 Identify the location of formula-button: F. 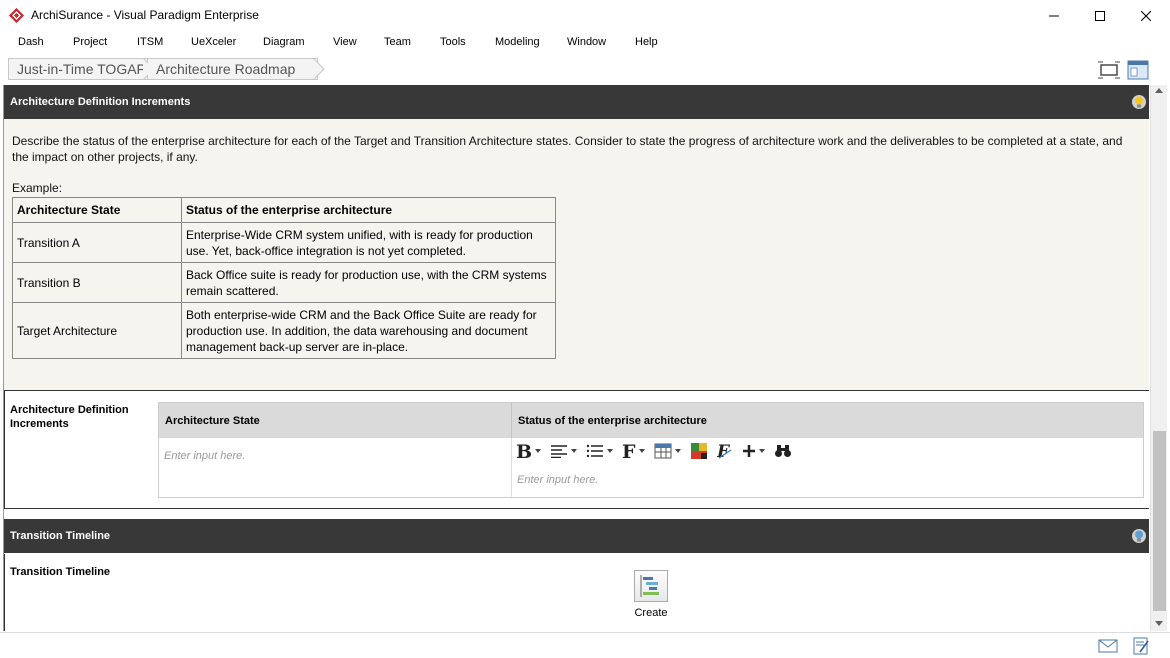
(725, 451).